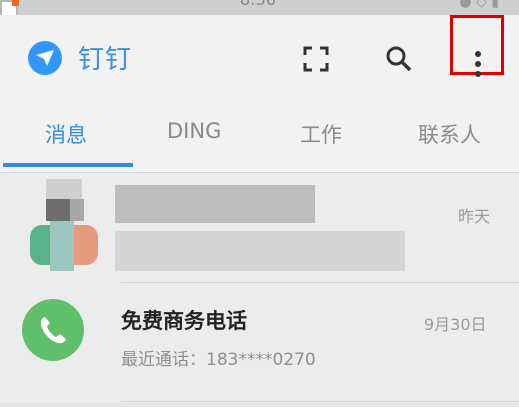 The image size is (519, 407). Describe the element at coordinates (184, 321) in the screenshot. I see `conversation-name: 免费商务电话` at that location.